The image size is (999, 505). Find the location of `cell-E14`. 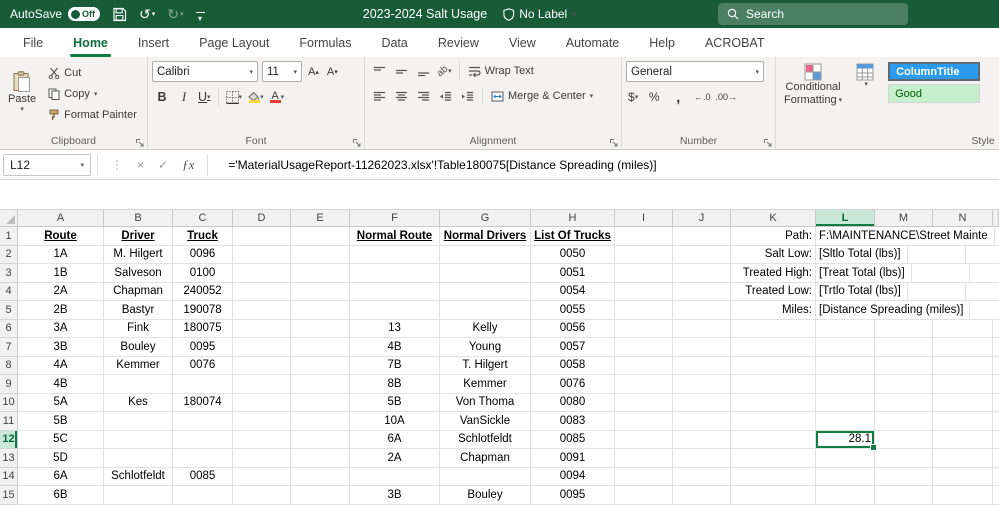

cell-E14 is located at coordinates (320, 476).